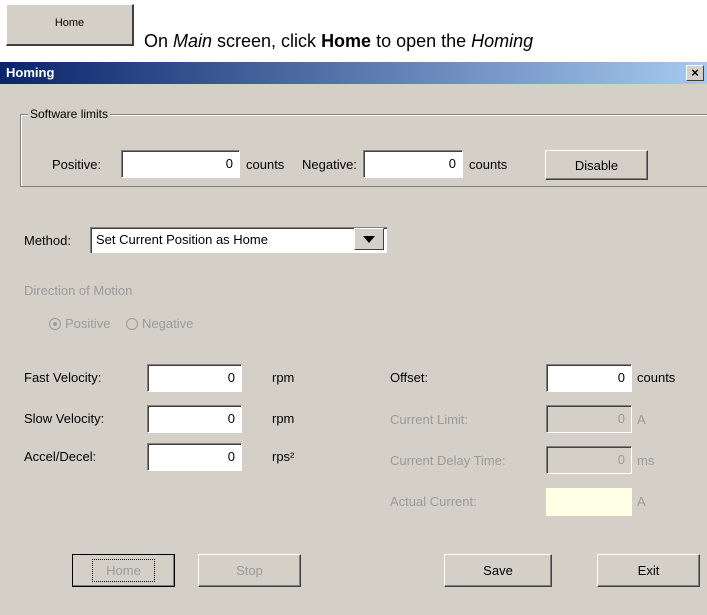 This screenshot has width=707, height=615. I want to click on negative-limit-input: 0, so click(413, 164).